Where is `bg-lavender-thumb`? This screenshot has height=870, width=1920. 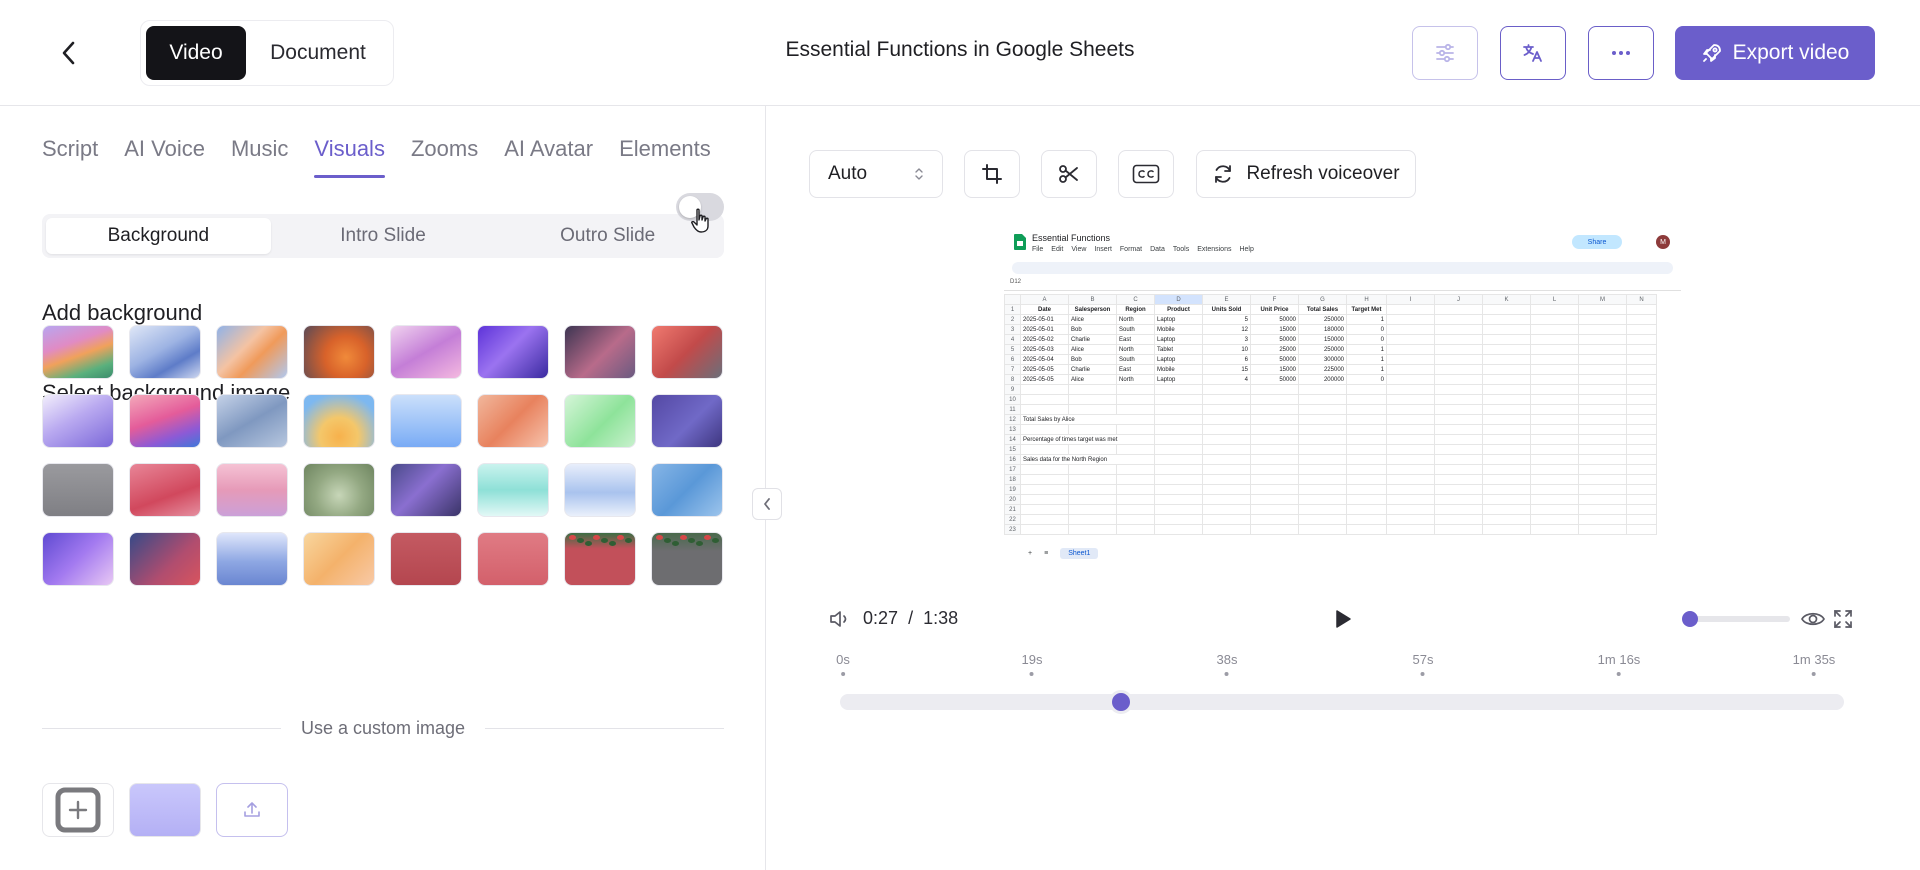
bg-lavender-thumb is located at coordinates (78, 421).